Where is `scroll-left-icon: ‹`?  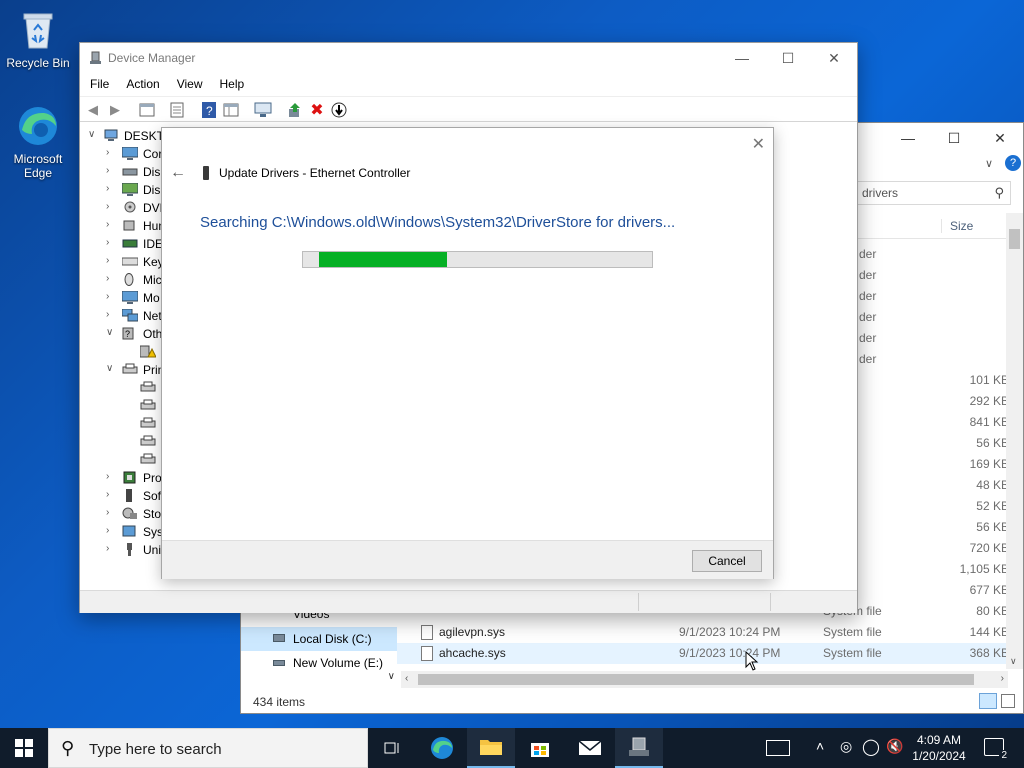 scroll-left-icon: ‹ is located at coordinates (406, 678).